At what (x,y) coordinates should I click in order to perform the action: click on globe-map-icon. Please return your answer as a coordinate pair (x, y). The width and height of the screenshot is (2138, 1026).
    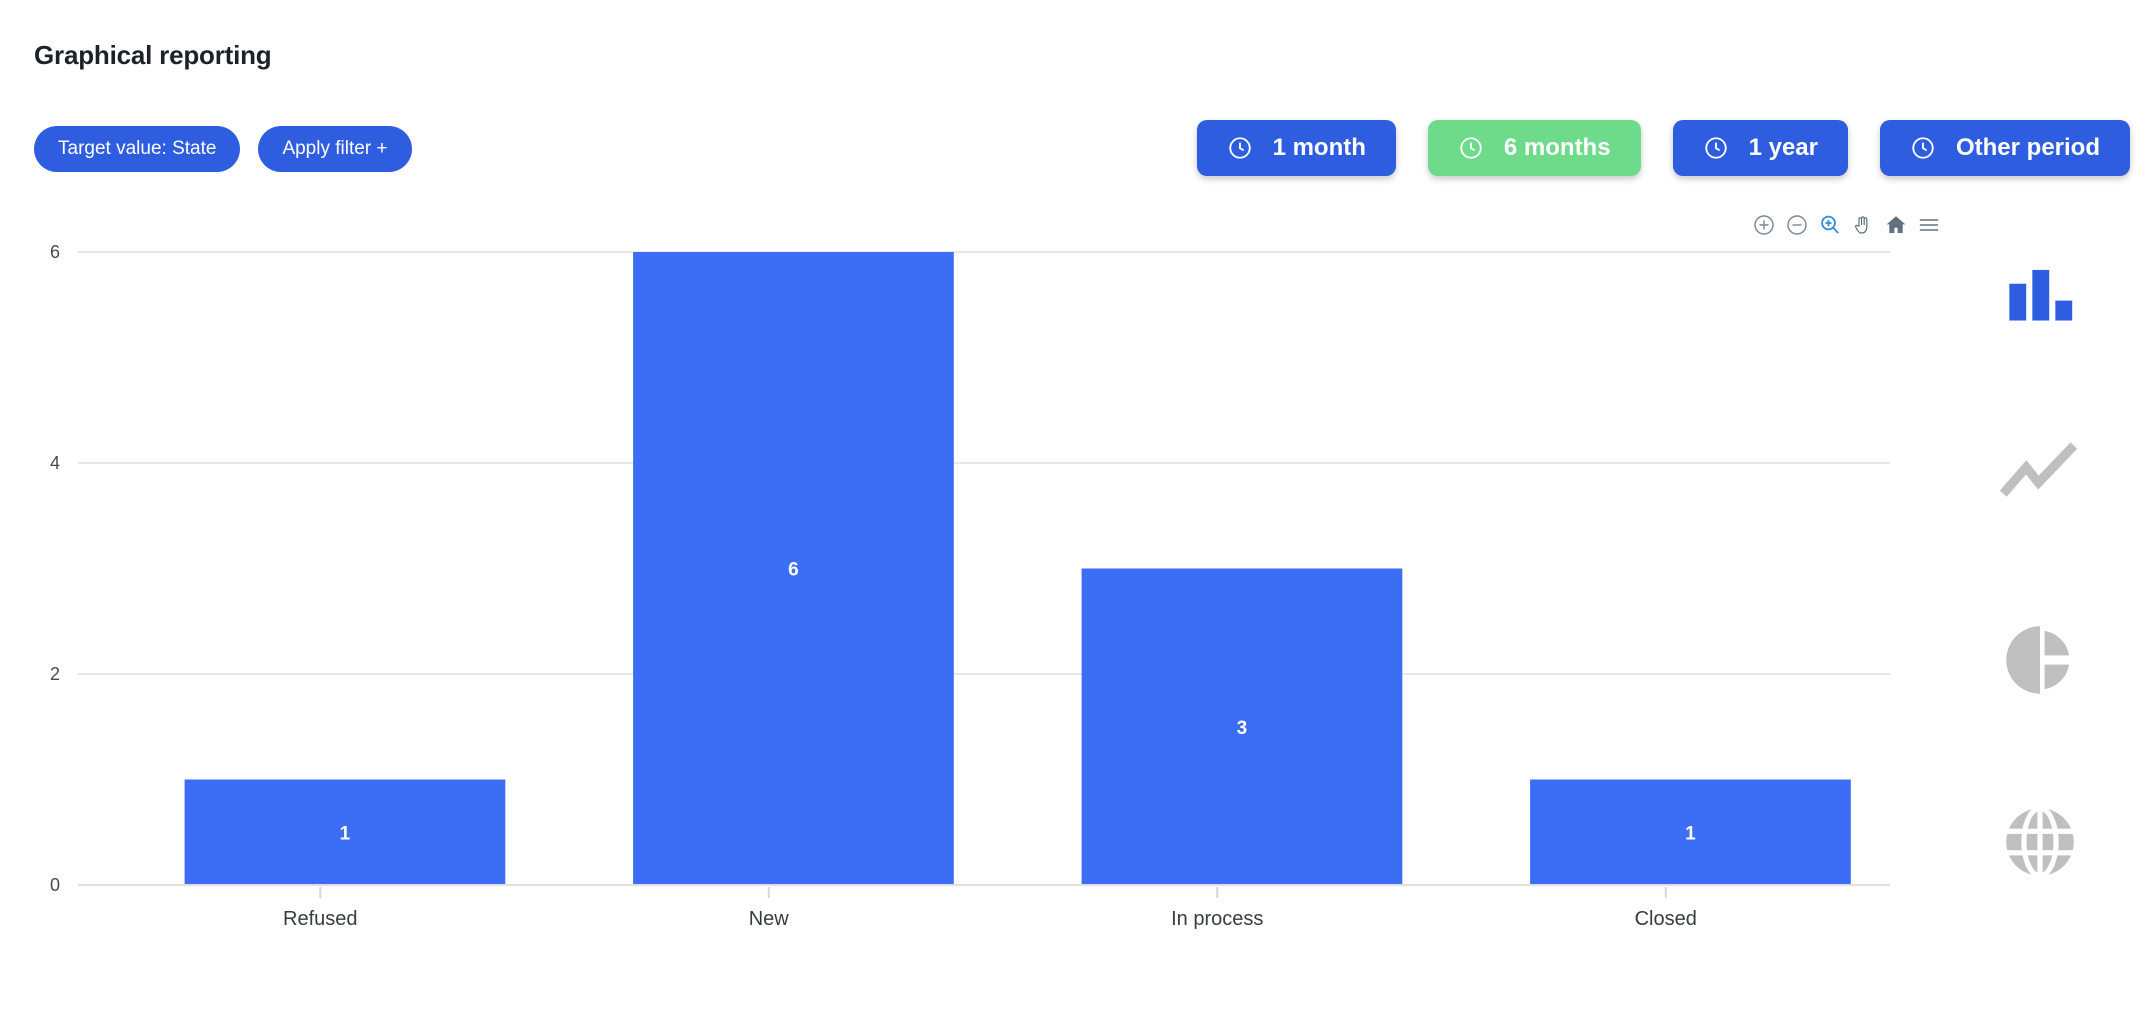
    Looking at the image, I should click on (2039, 842).